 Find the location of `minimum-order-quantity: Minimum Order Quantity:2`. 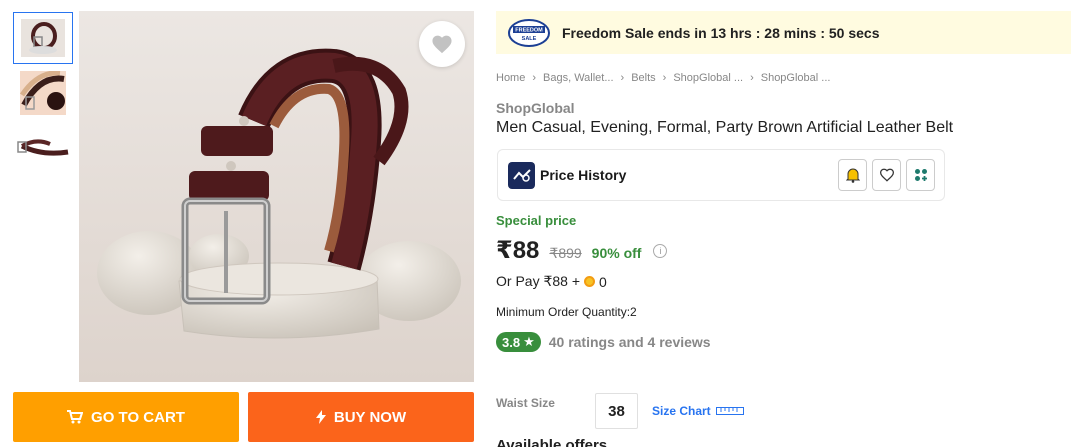

minimum-order-quantity: Minimum Order Quantity:2 is located at coordinates (566, 312).